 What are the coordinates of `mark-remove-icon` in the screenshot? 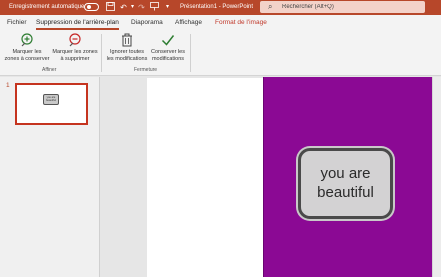 It's located at (75, 40).